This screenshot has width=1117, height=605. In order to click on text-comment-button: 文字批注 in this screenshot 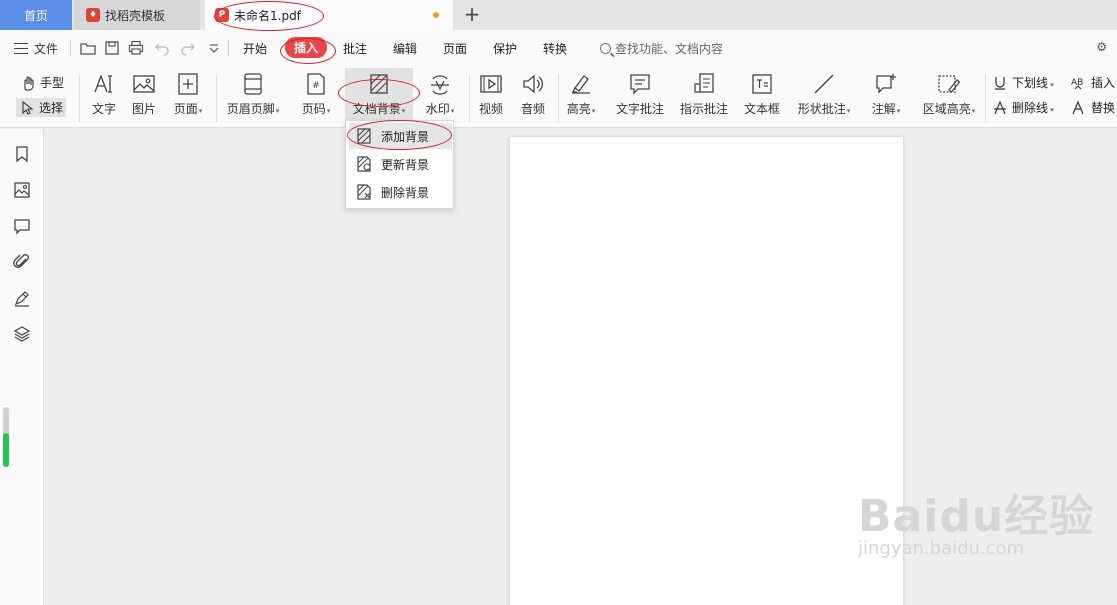, I will do `click(640, 96)`.